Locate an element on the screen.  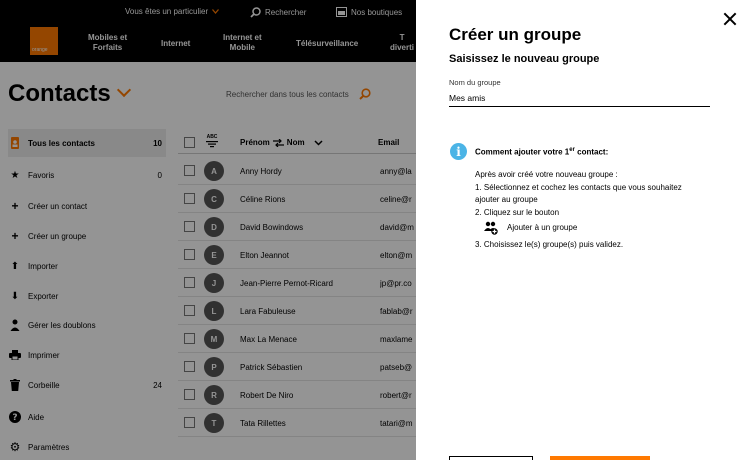
how-to-title: Comment ajouter votre 1er contact: is located at coordinates (541, 152).